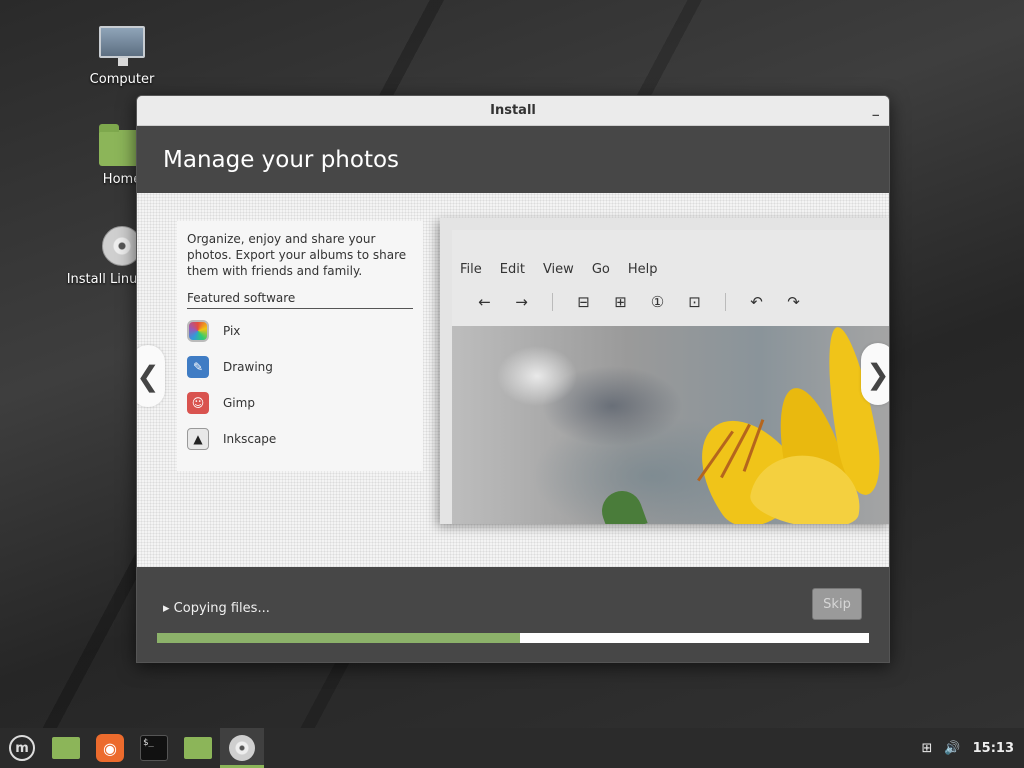 The width and height of the screenshot is (1024, 768). I want to click on app-item-drawing: ✎ Drawing, so click(300, 367).